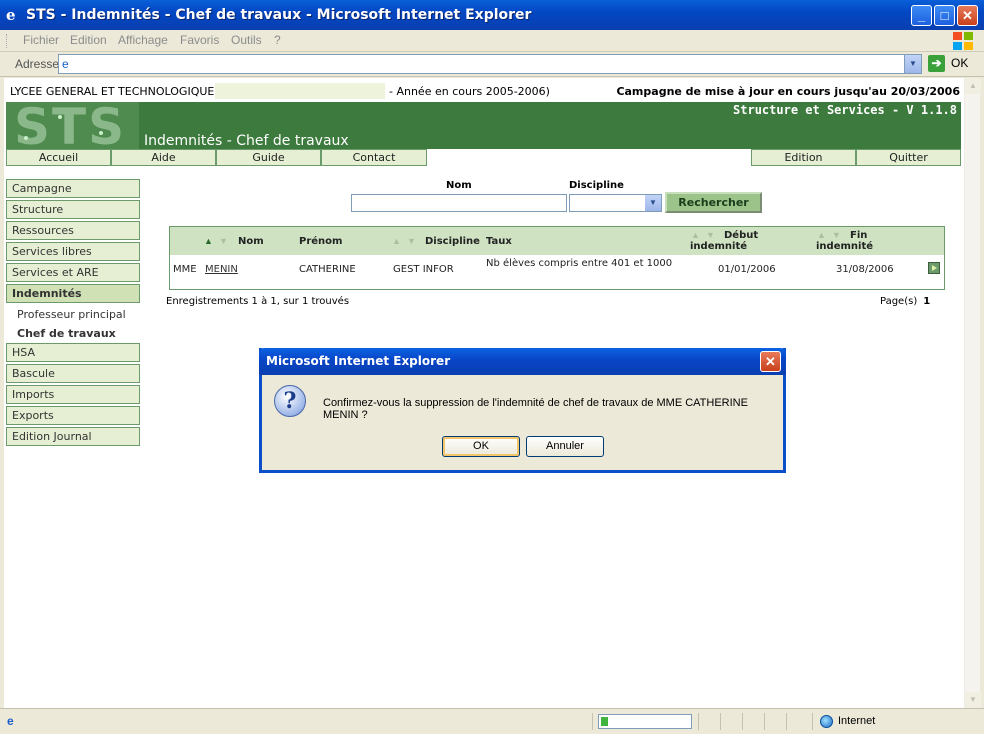 The image size is (984, 734). What do you see at coordinates (604, 721) in the screenshot?
I see `progress-fill` at bounding box center [604, 721].